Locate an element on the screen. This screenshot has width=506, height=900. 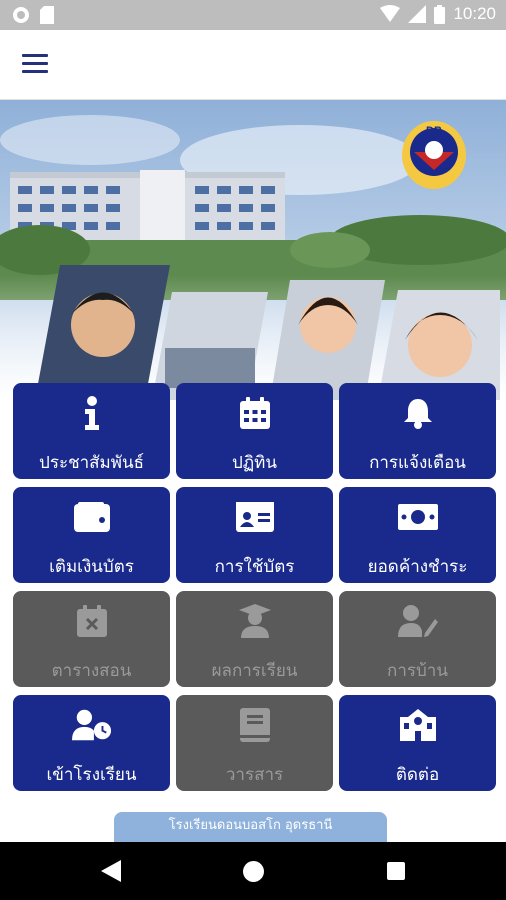
bell-icon is located at coordinates (418, 413).